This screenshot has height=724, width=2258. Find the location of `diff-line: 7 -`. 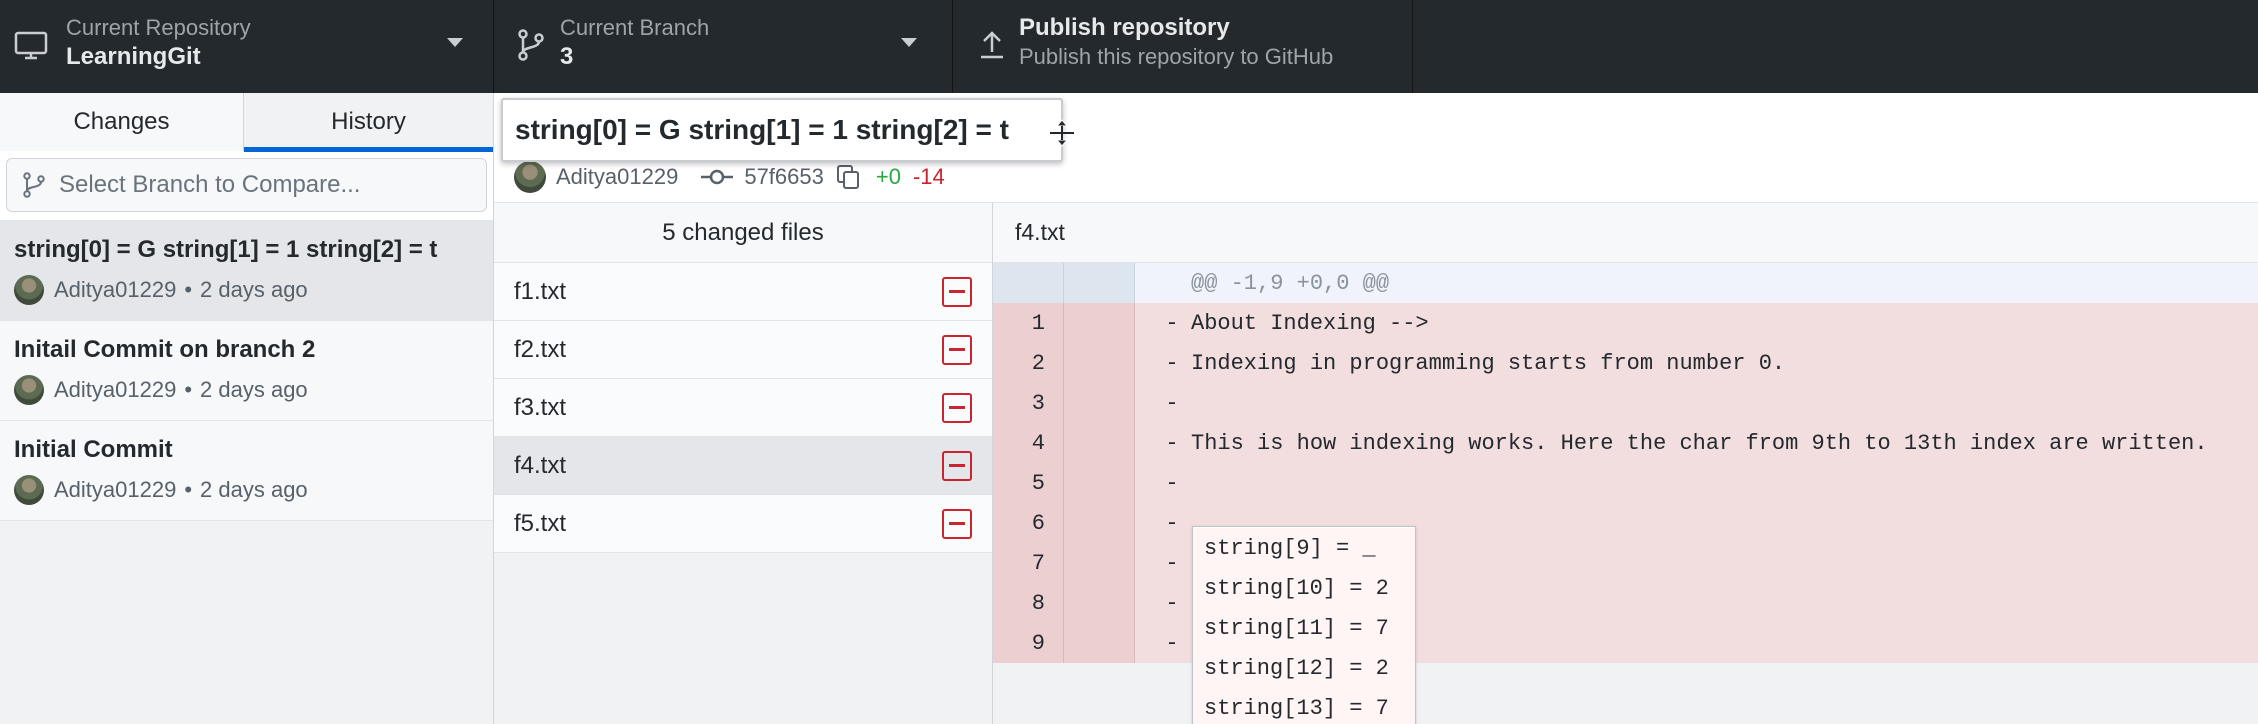

diff-line: 7 - is located at coordinates (1625, 563).